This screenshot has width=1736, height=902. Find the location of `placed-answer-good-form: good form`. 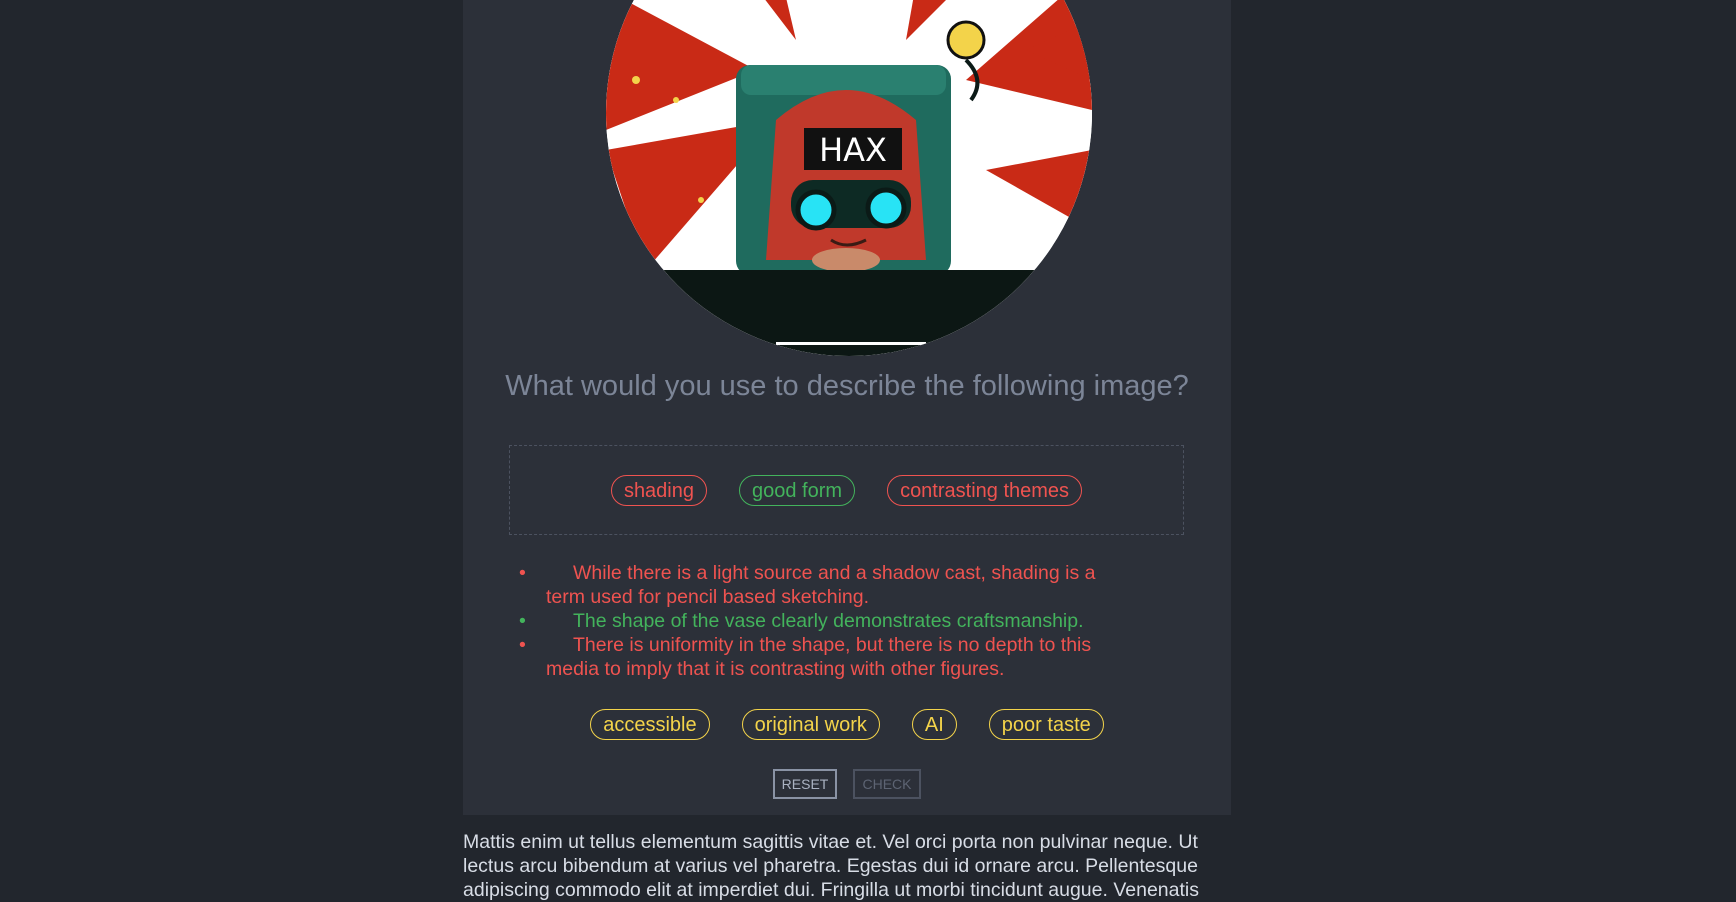

placed-answer-good-form: good form is located at coordinates (797, 490).